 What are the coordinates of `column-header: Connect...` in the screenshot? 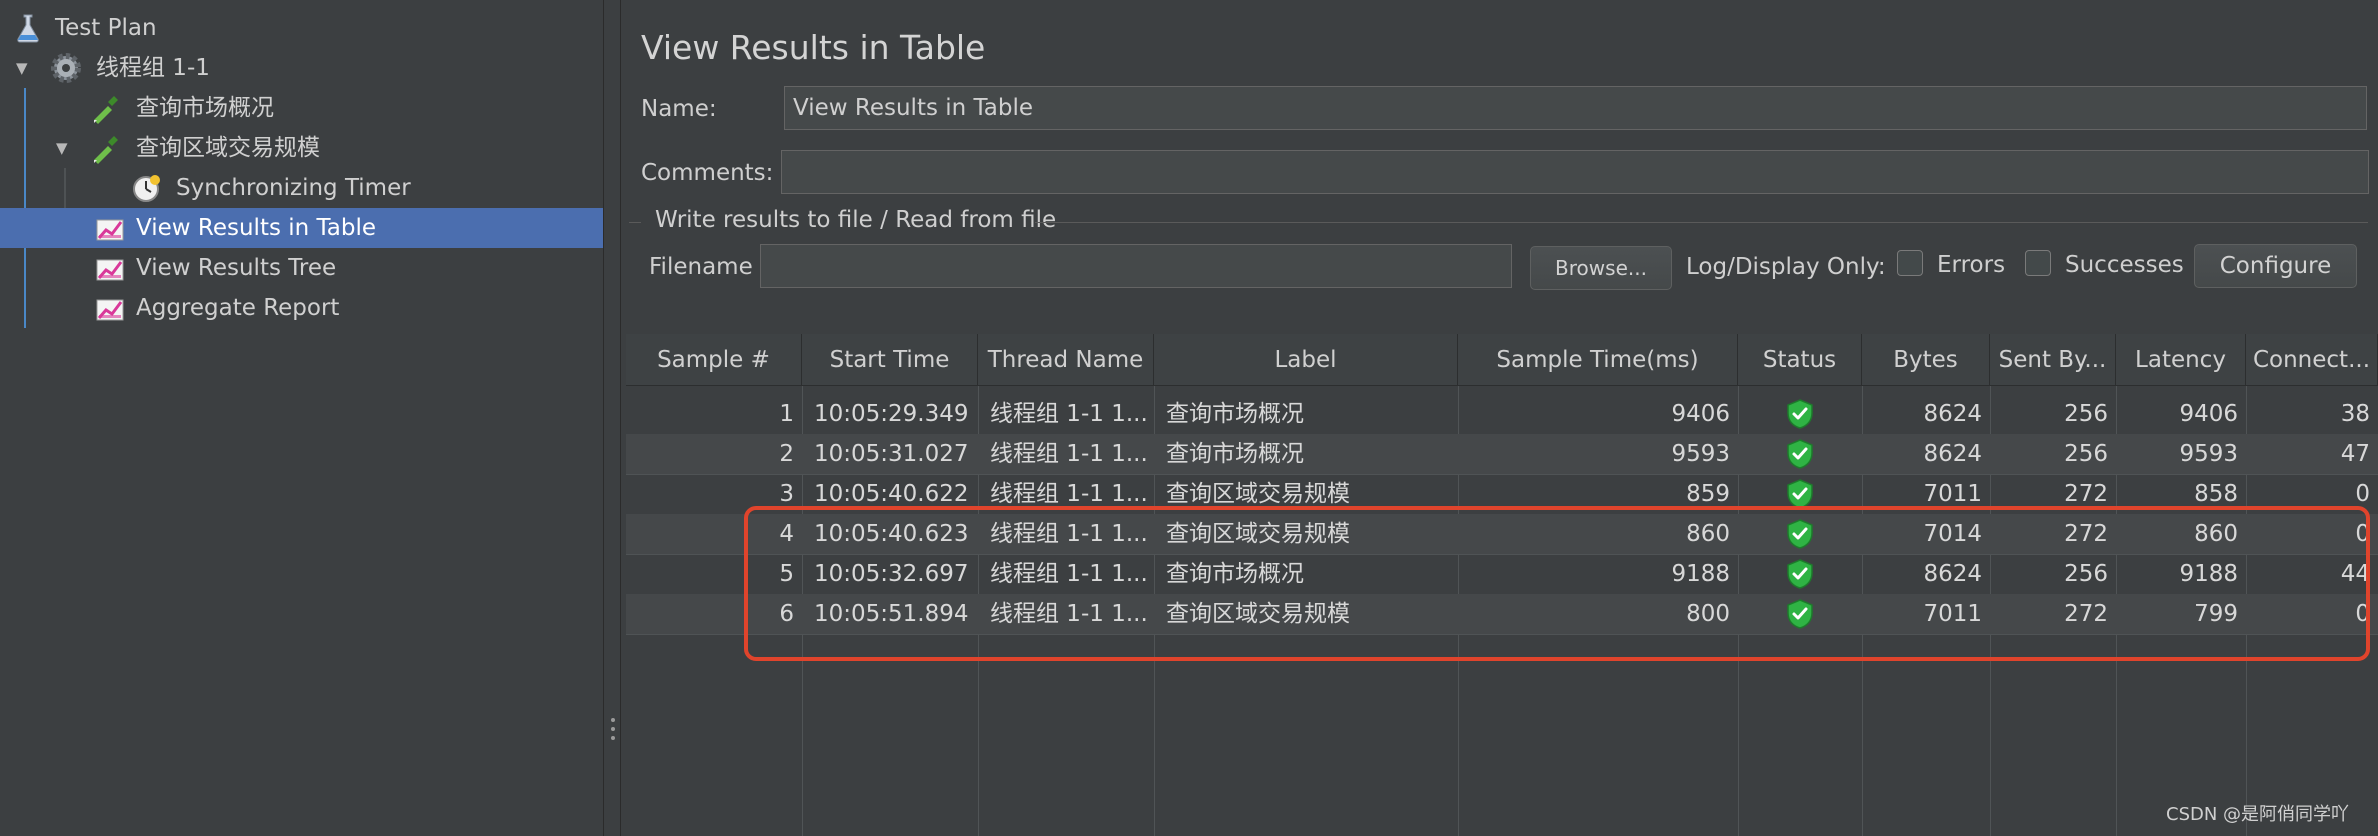 It's located at (2312, 360).